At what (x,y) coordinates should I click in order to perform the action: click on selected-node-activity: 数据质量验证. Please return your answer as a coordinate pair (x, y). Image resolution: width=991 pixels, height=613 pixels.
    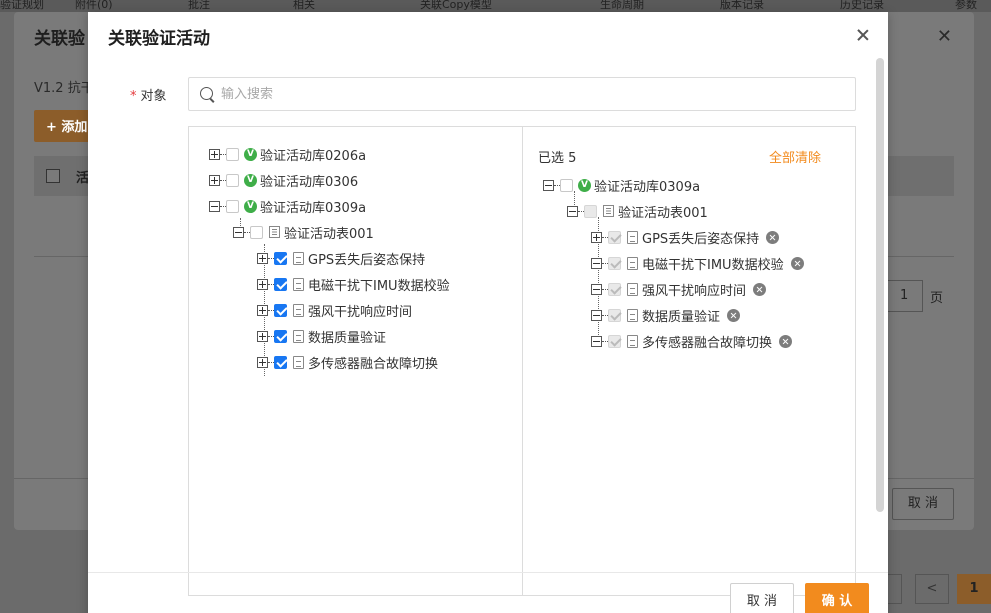
    Looking at the image, I should click on (666, 315).